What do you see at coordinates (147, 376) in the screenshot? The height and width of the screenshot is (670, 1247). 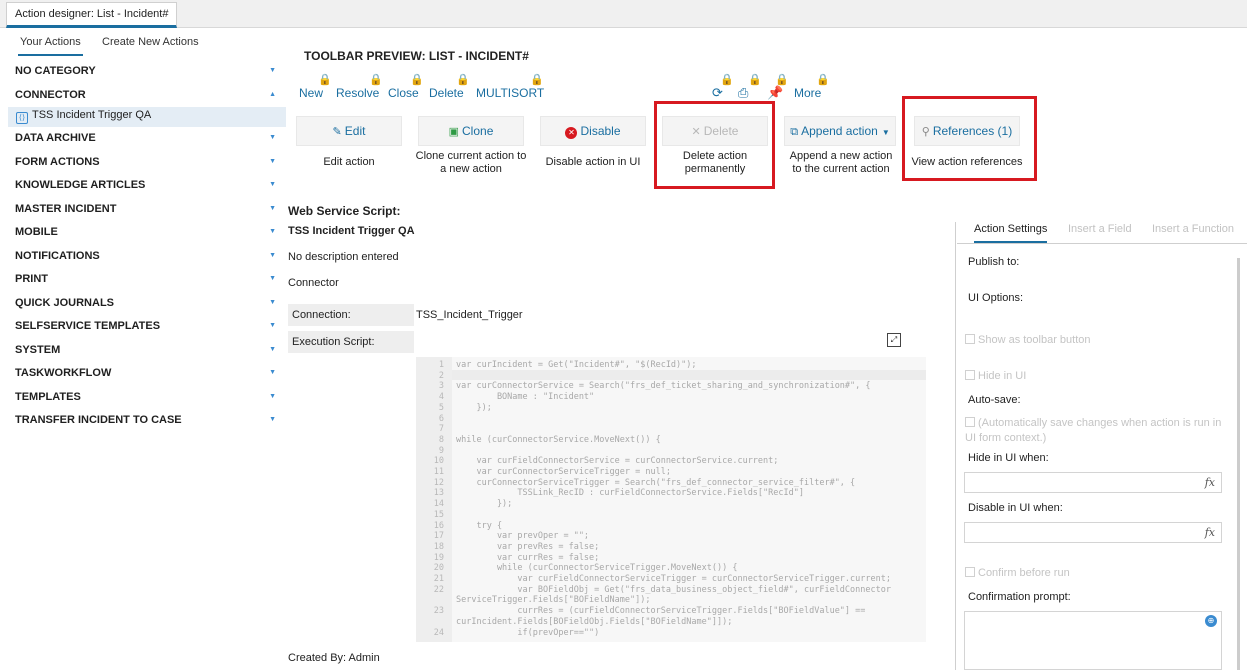 I see `category-taskworkflow: TASKWORKFLOW ▼` at bounding box center [147, 376].